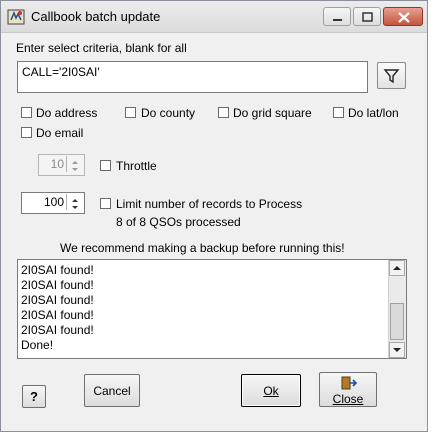  What do you see at coordinates (60, 133) in the screenshot?
I see `do-email-label: Do email` at bounding box center [60, 133].